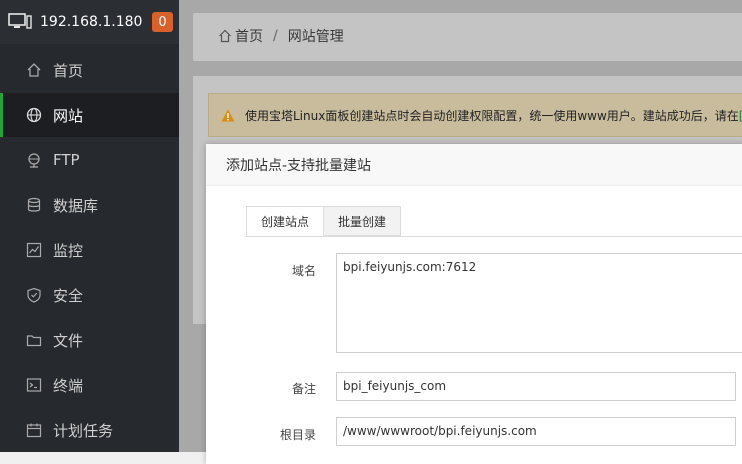 The width and height of the screenshot is (742, 464). I want to click on root-dir-input: /www/wwwroot/bpi.feiyunjs.com, so click(536, 431).